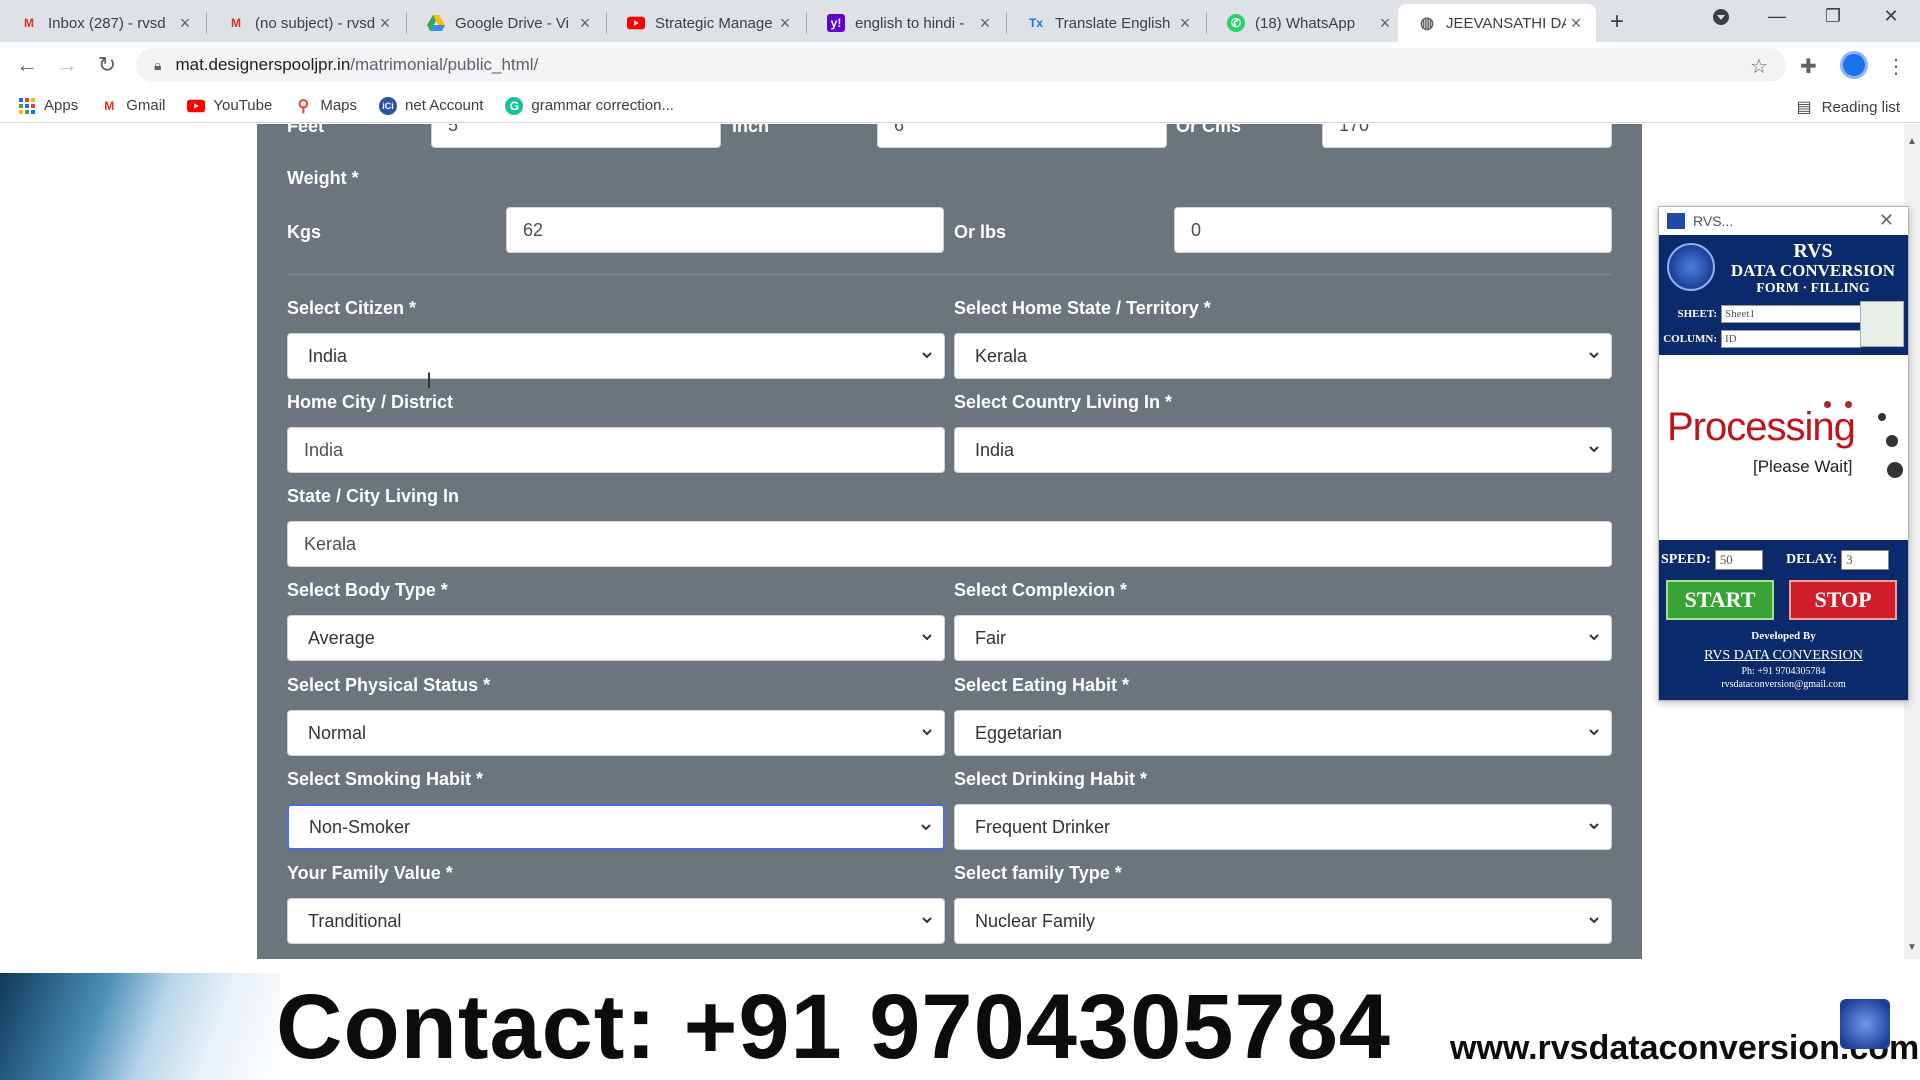 This screenshot has height=1080, width=1920. I want to click on delay-spinner: 3, so click(1865, 560).